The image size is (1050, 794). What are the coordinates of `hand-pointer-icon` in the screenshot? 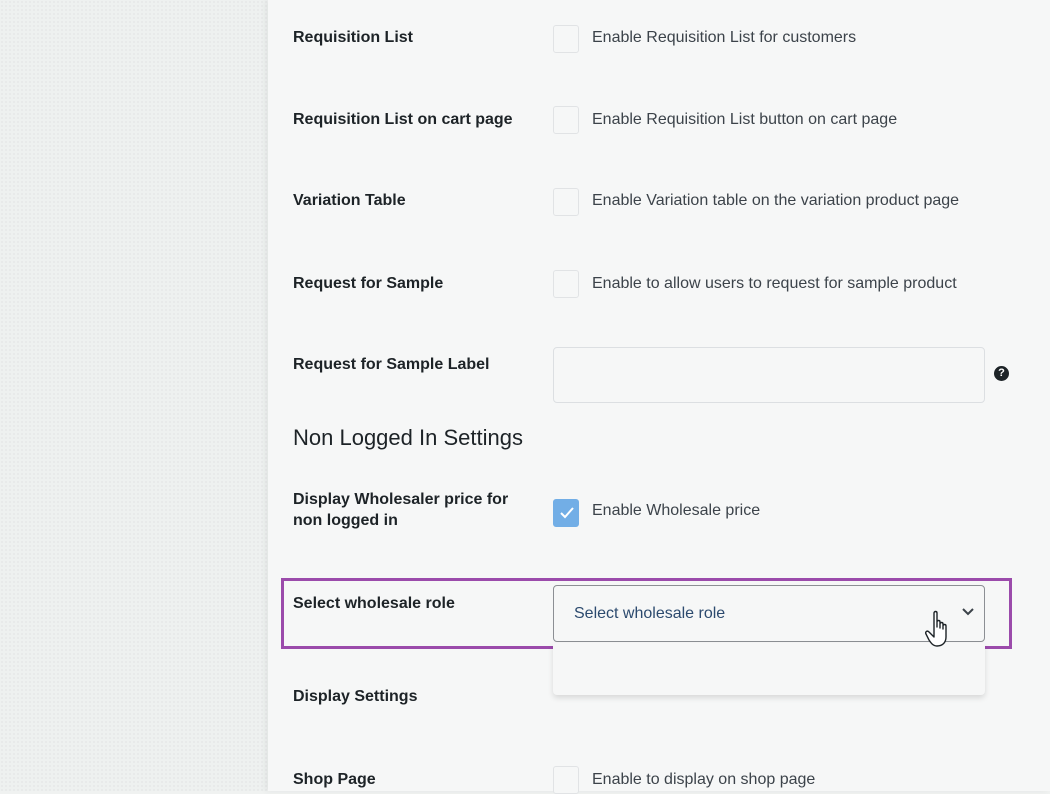 It's located at (936, 628).